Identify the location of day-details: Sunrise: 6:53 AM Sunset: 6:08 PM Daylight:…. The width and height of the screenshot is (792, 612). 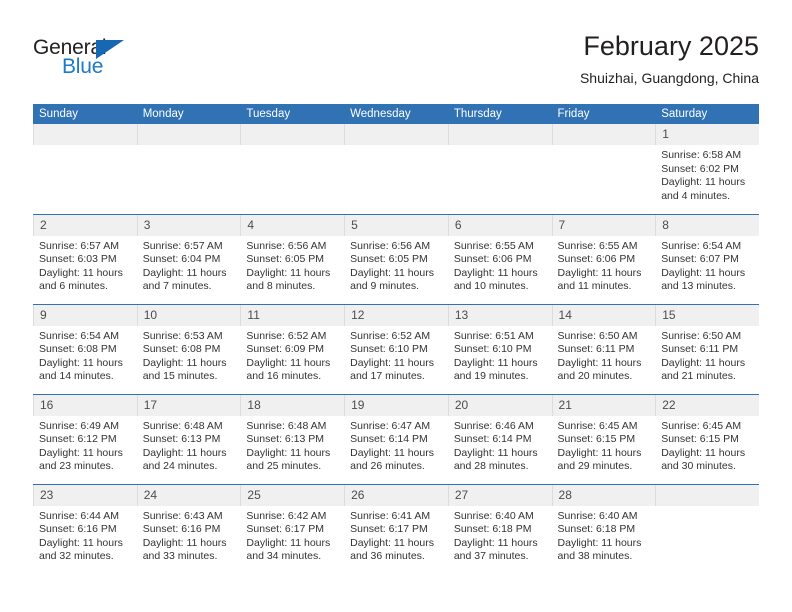
(189, 355).